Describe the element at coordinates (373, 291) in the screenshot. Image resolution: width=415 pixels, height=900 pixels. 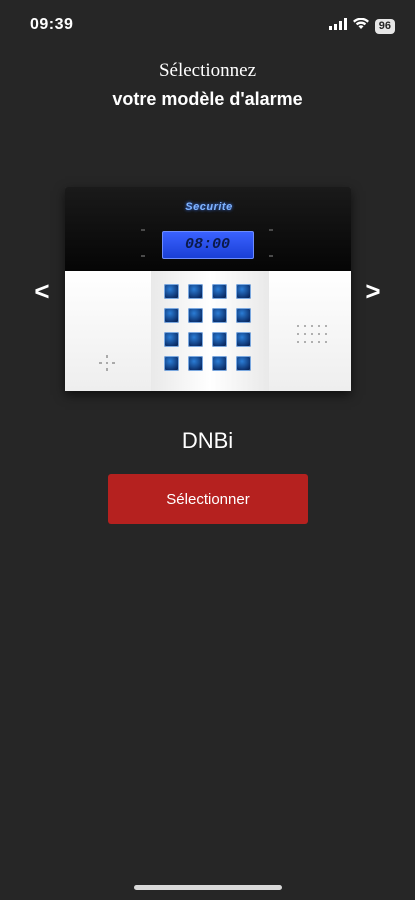
I see `next-model-button: >` at that location.